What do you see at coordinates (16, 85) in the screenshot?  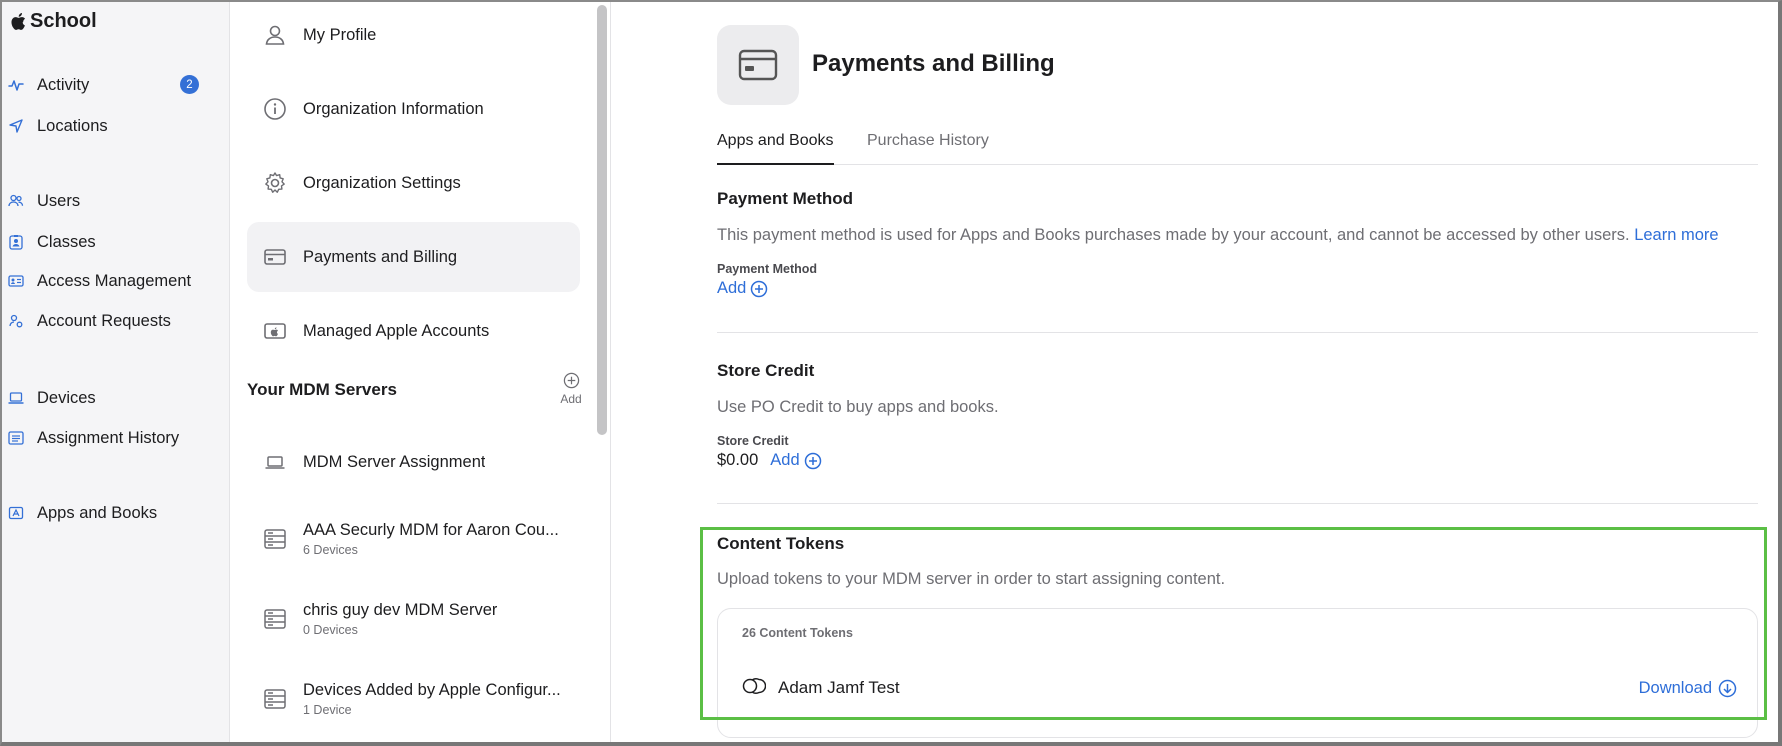 I see `activity-icon` at bounding box center [16, 85].